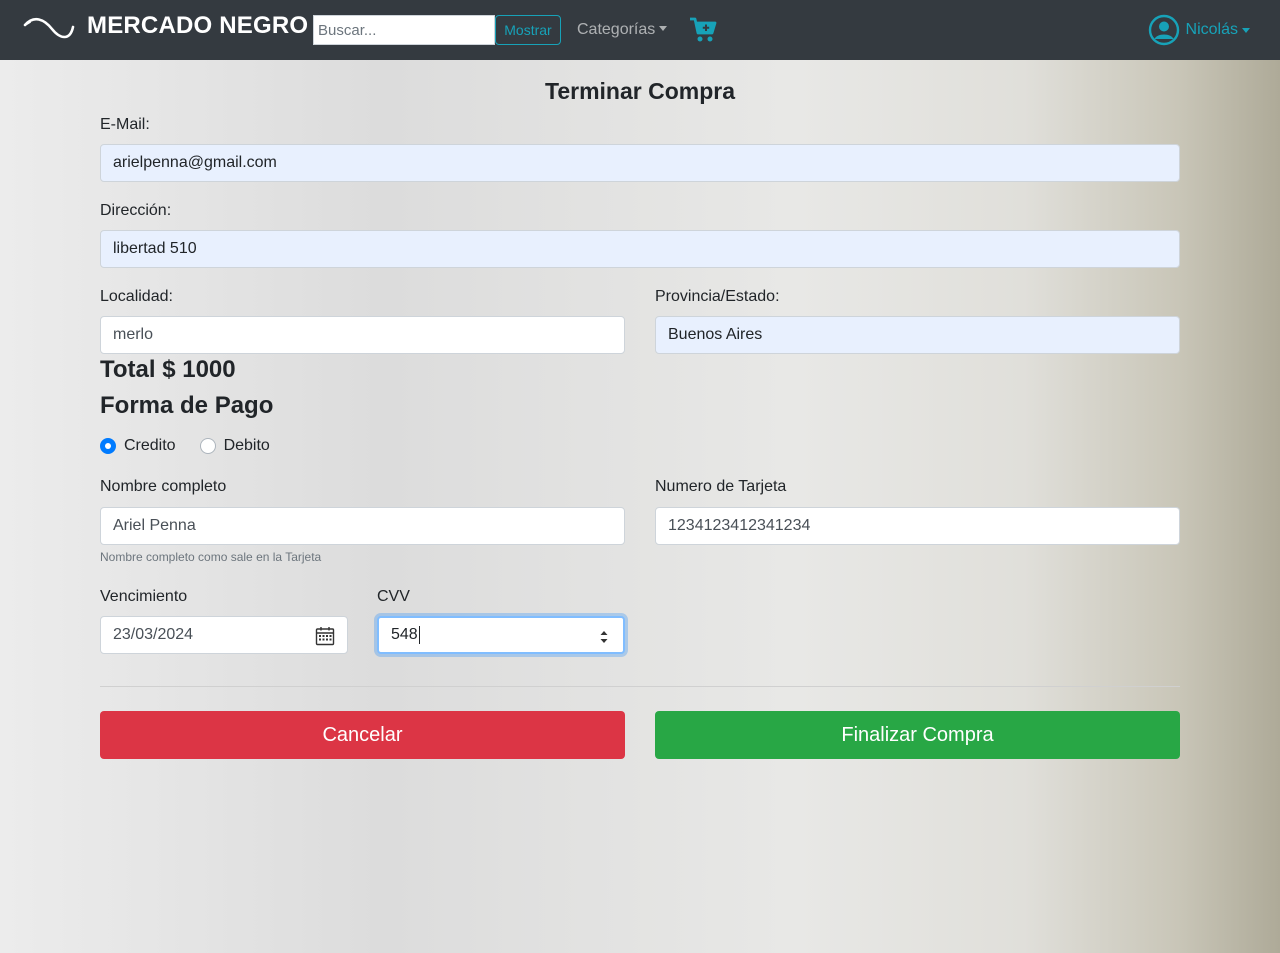 The image size is (1280, 953). Describe the element at coordinates (616, 29) in the screenshot. I see `categories-label: Categorías` at that location.